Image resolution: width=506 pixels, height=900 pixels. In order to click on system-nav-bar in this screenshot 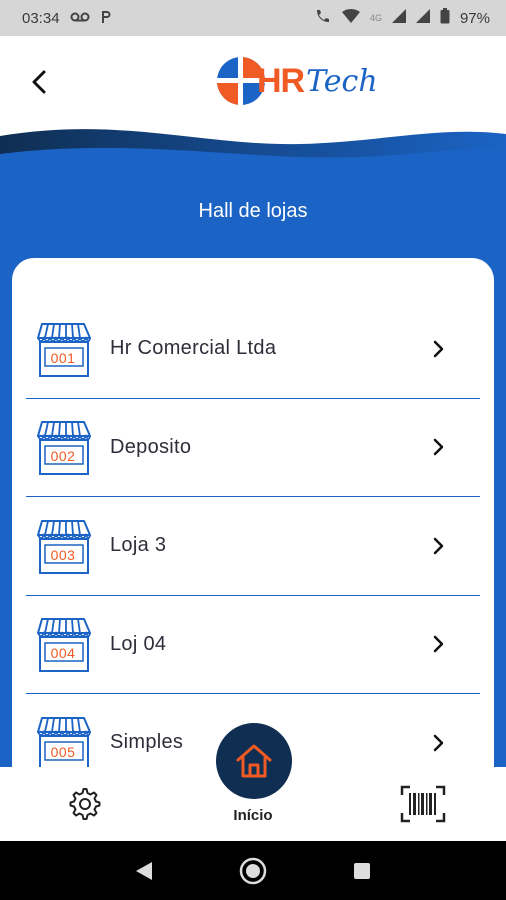, I will do `click(253, 870)`.